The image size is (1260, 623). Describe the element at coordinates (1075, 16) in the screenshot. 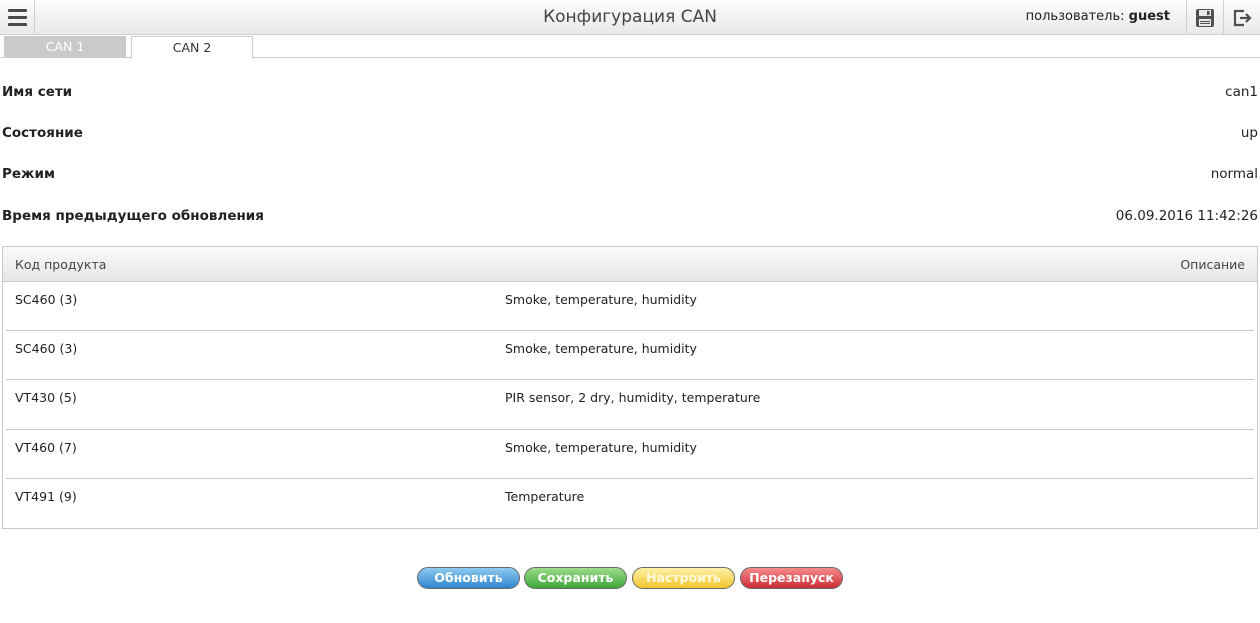

I see `user-prefix: пользователь:` at that location.